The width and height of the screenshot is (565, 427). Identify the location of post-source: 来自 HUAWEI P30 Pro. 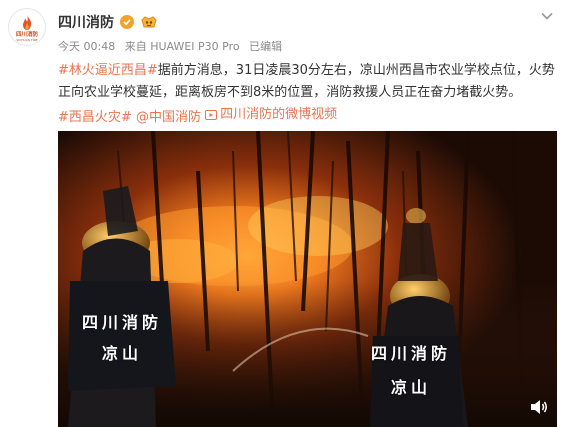
(182, 46).